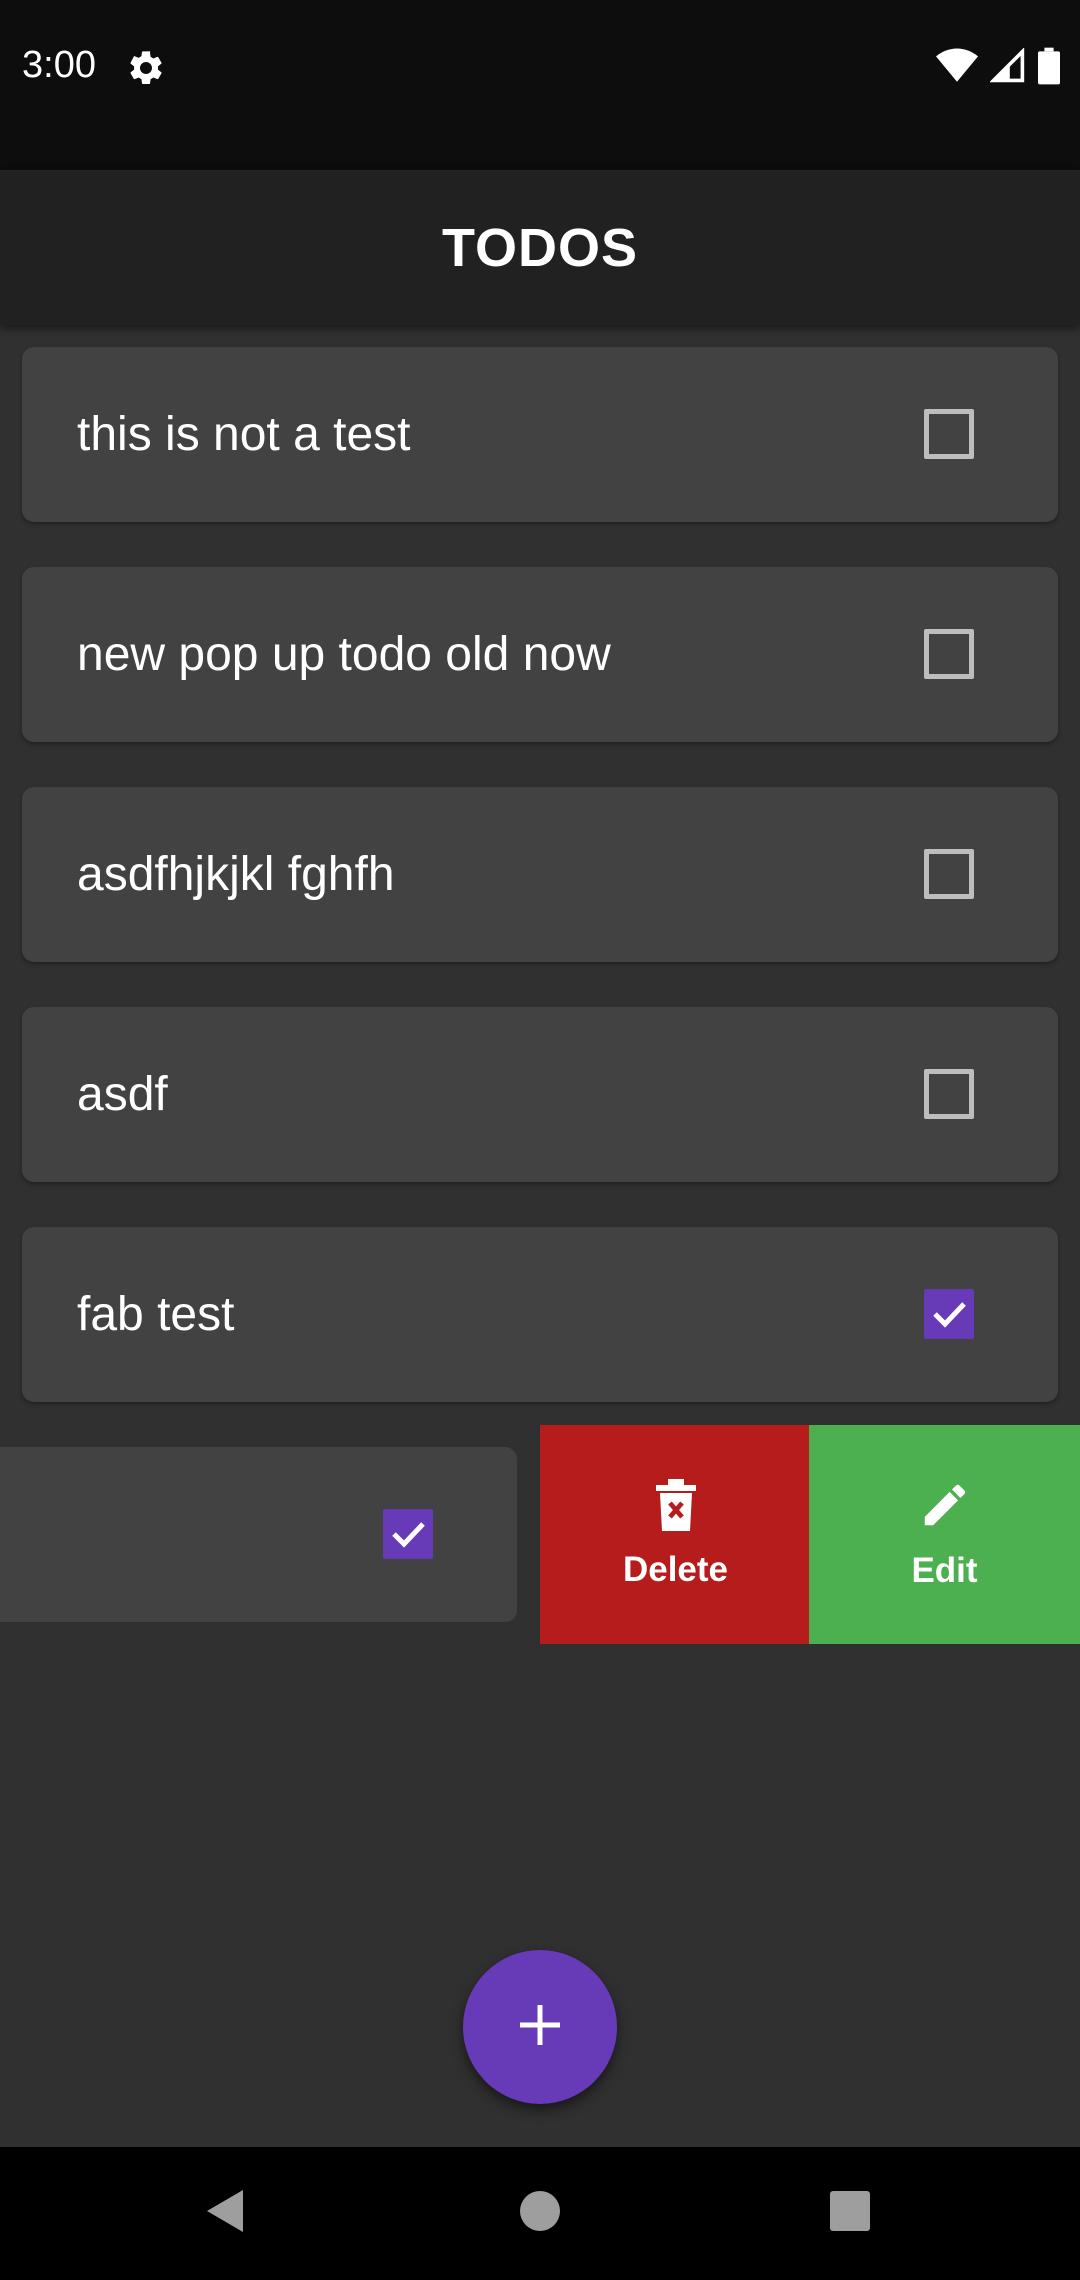  I want to click on back-button, so click(225, 2213).